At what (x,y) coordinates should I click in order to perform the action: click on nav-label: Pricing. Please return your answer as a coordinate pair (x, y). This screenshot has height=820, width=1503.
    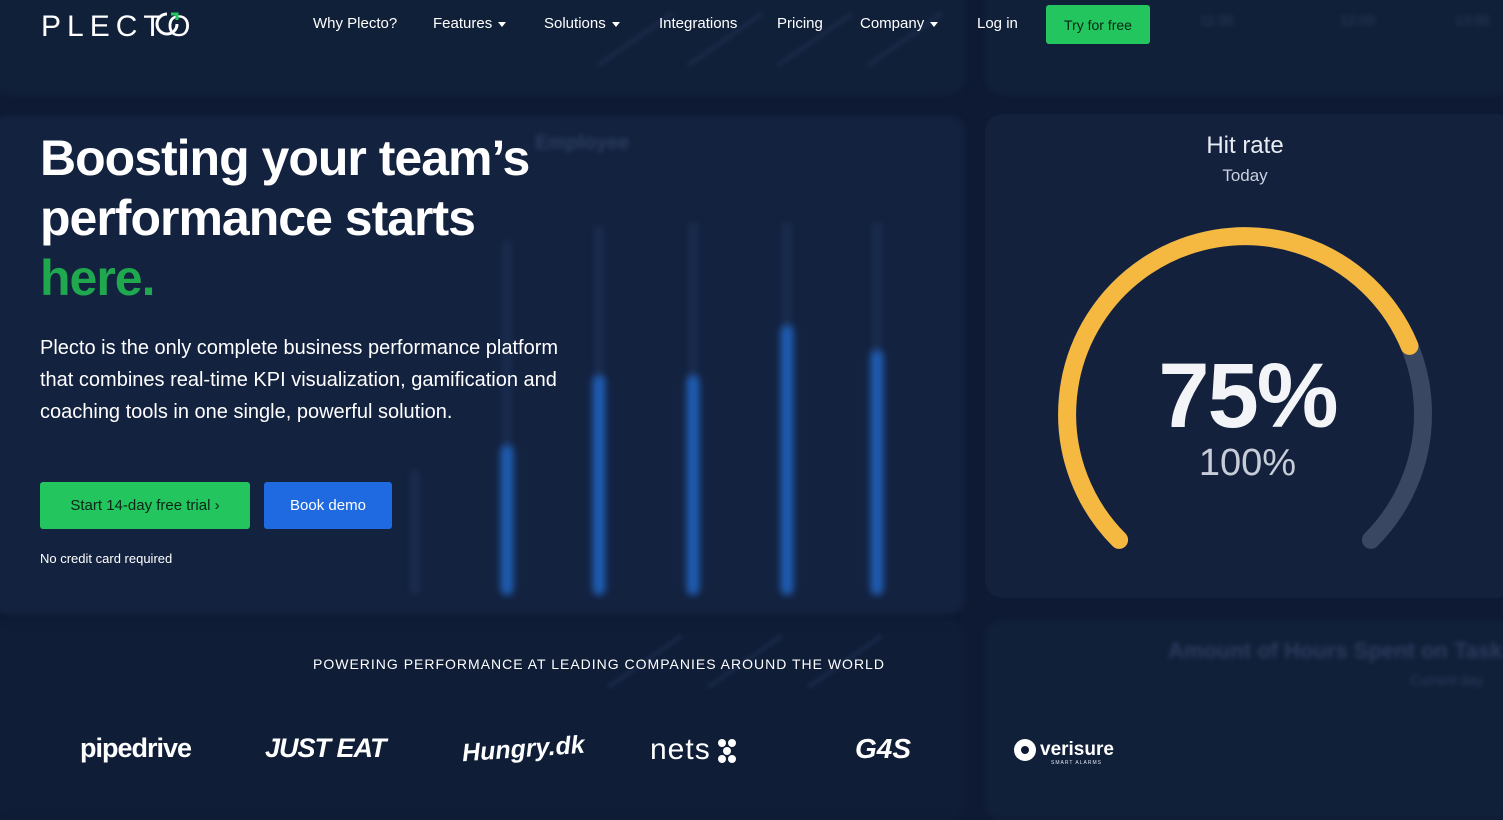
    Looking at the image, I should click on (800, 23).